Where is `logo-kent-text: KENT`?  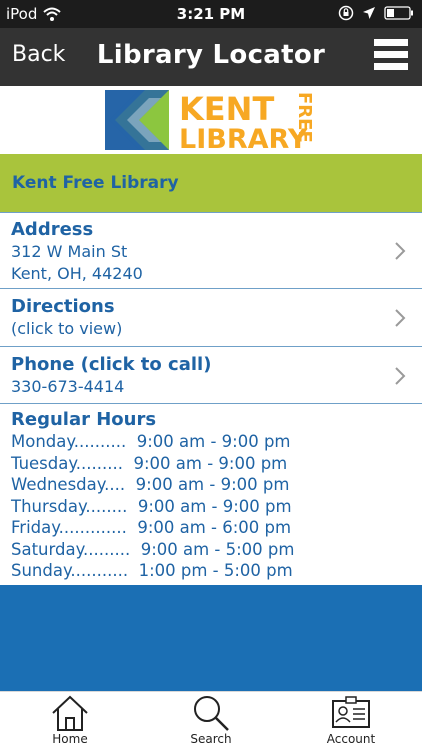
logo-kent-text: KENT is located at coordinates (226, 109).